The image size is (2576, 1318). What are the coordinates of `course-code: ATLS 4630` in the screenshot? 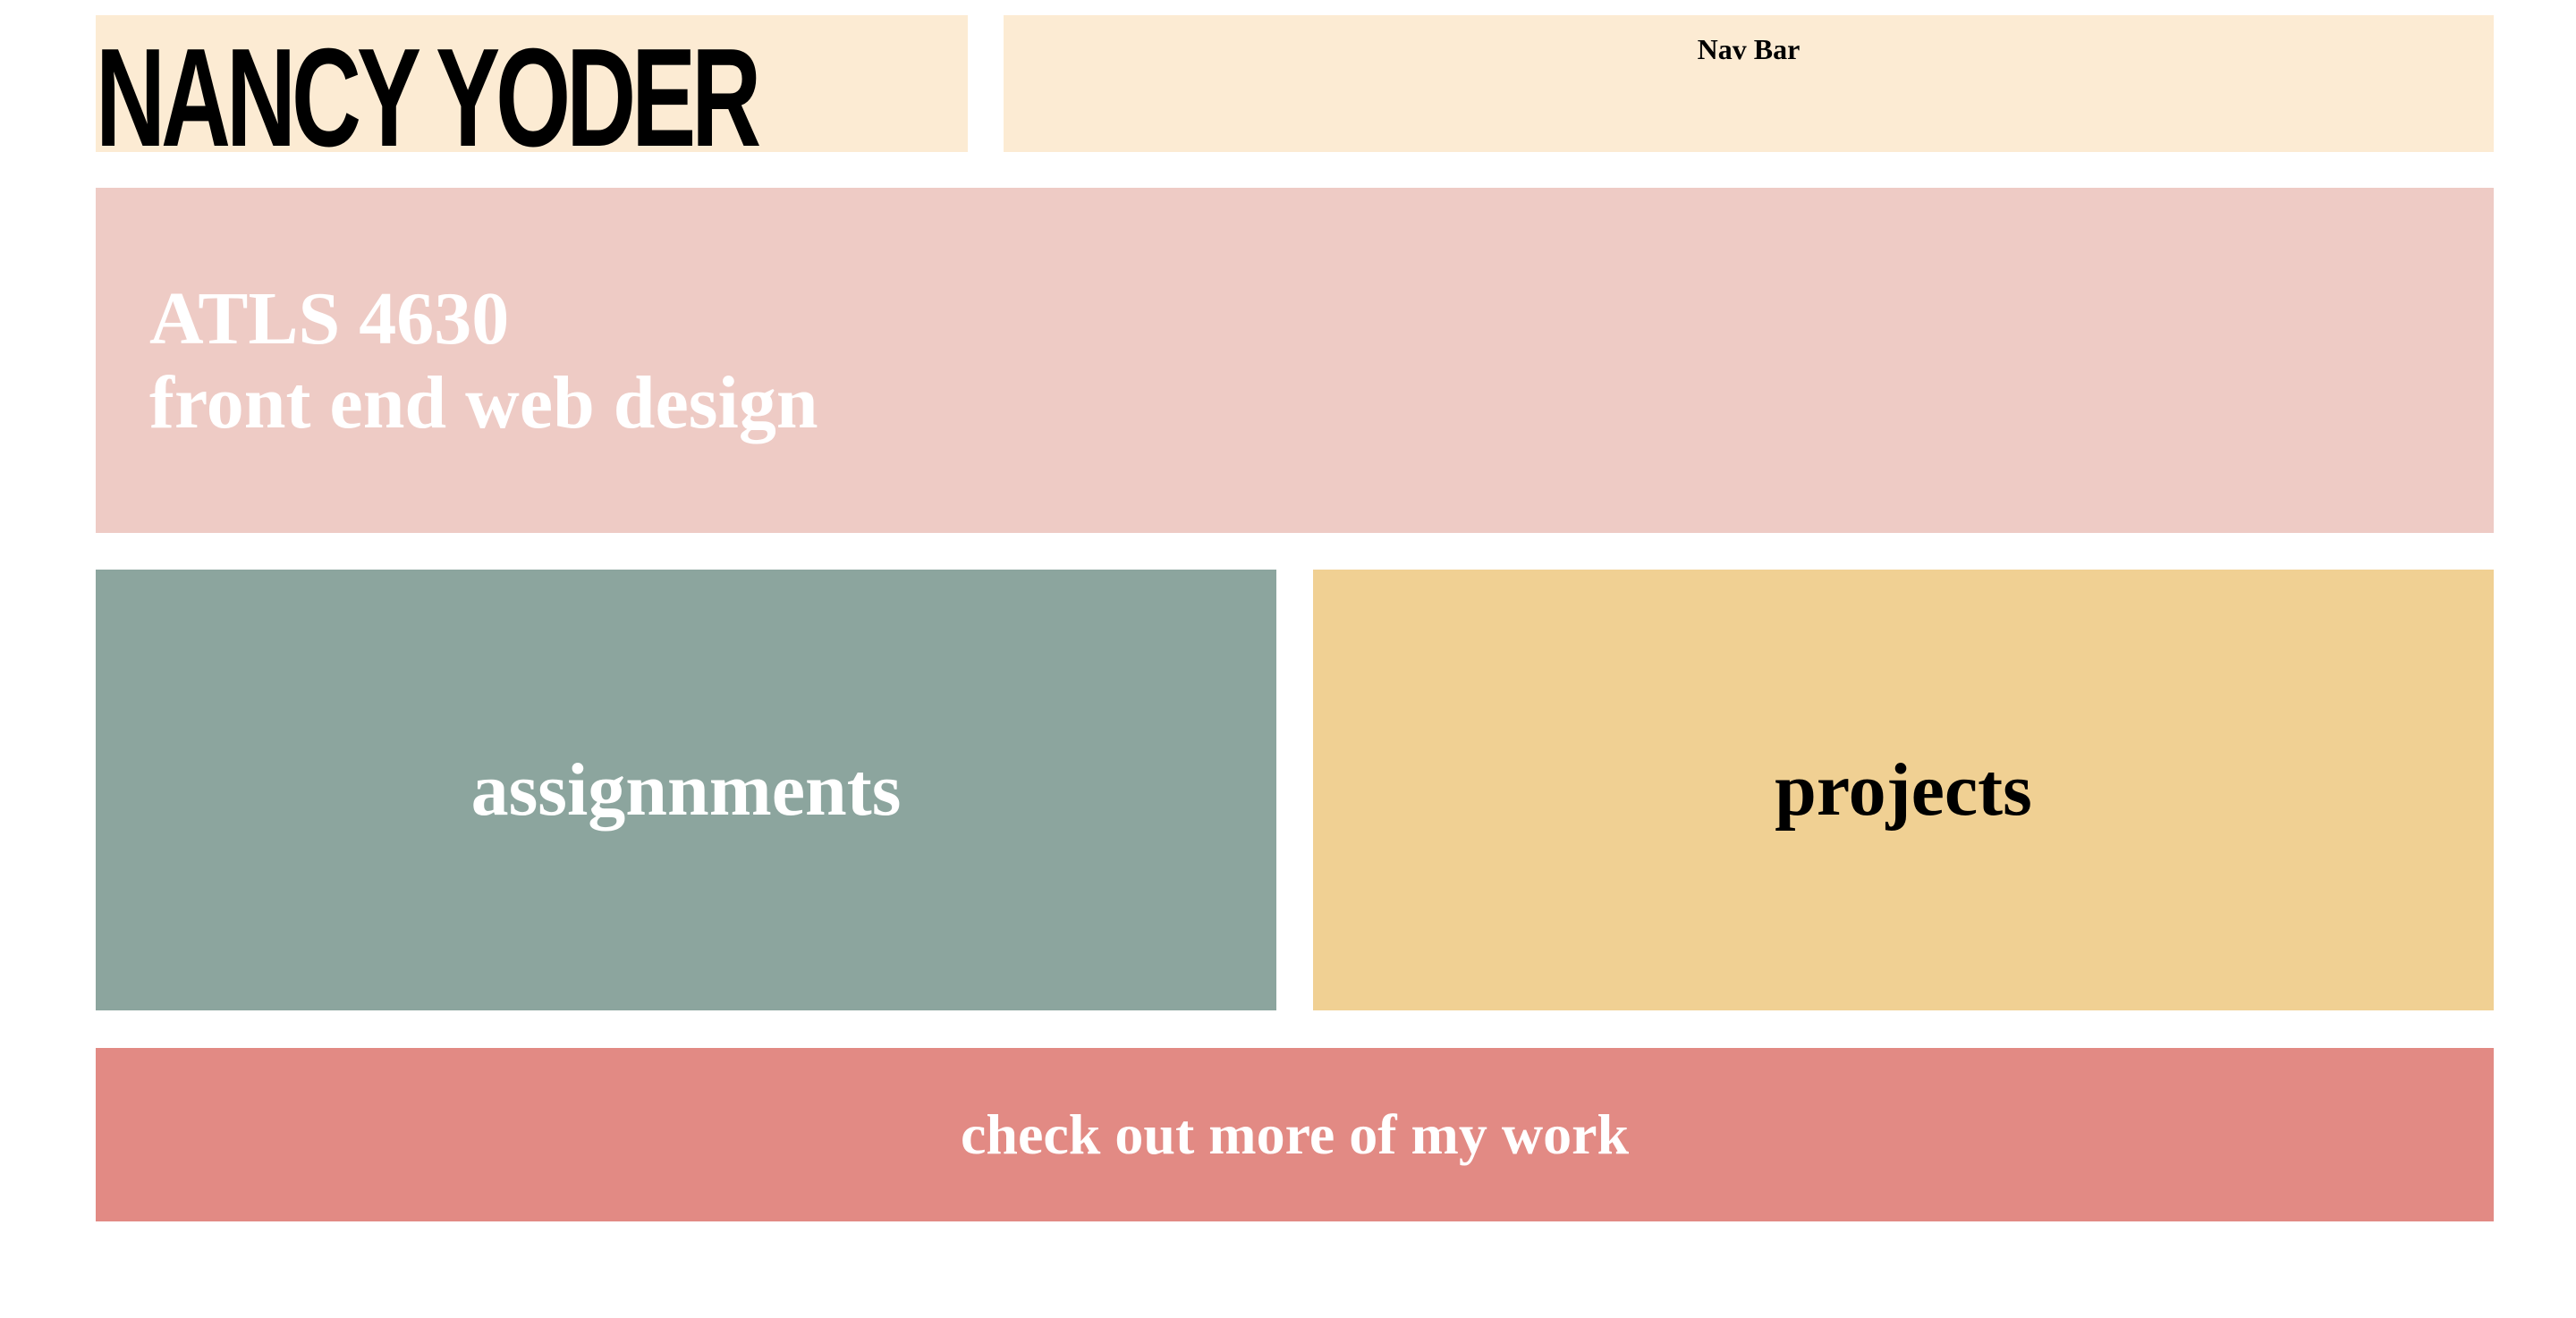 It's located at (329, 319).